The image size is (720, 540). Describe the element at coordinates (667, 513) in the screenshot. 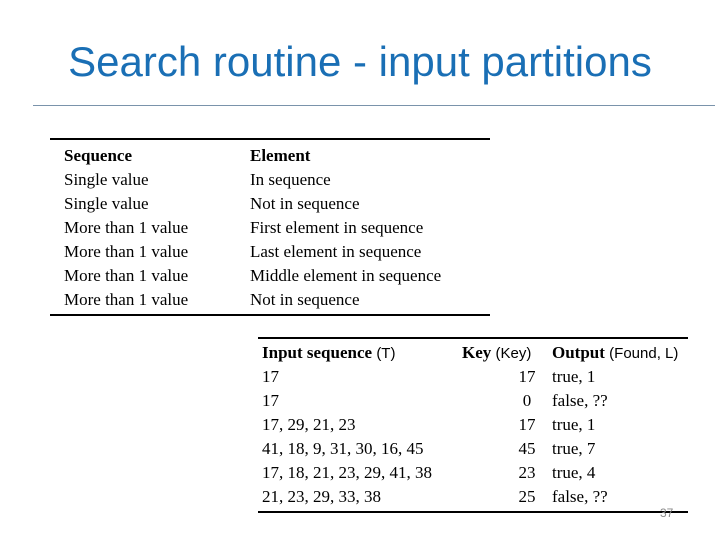

I see `page-number: 37` at that location.